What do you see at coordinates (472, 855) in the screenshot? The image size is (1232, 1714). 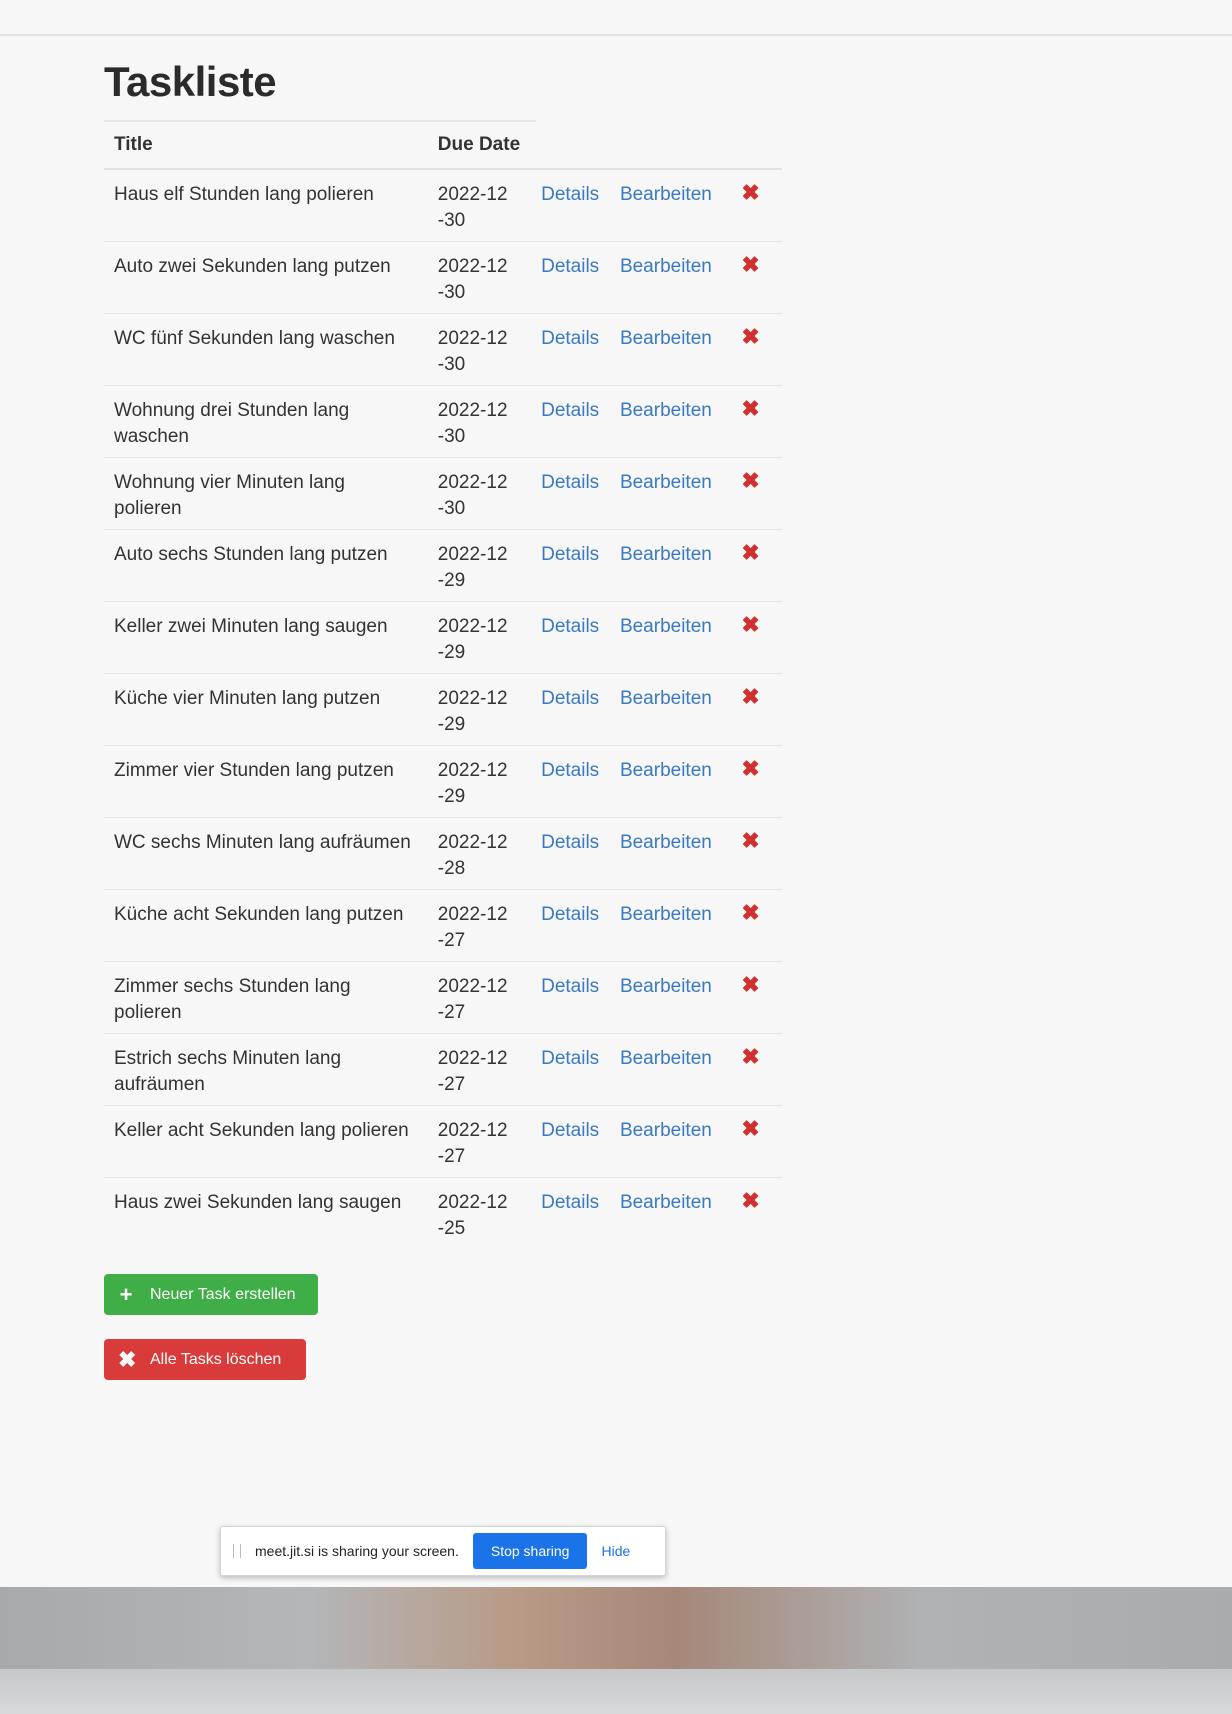 I see `task-due-date: 2022-12-28` at bounding box center [472, 855].